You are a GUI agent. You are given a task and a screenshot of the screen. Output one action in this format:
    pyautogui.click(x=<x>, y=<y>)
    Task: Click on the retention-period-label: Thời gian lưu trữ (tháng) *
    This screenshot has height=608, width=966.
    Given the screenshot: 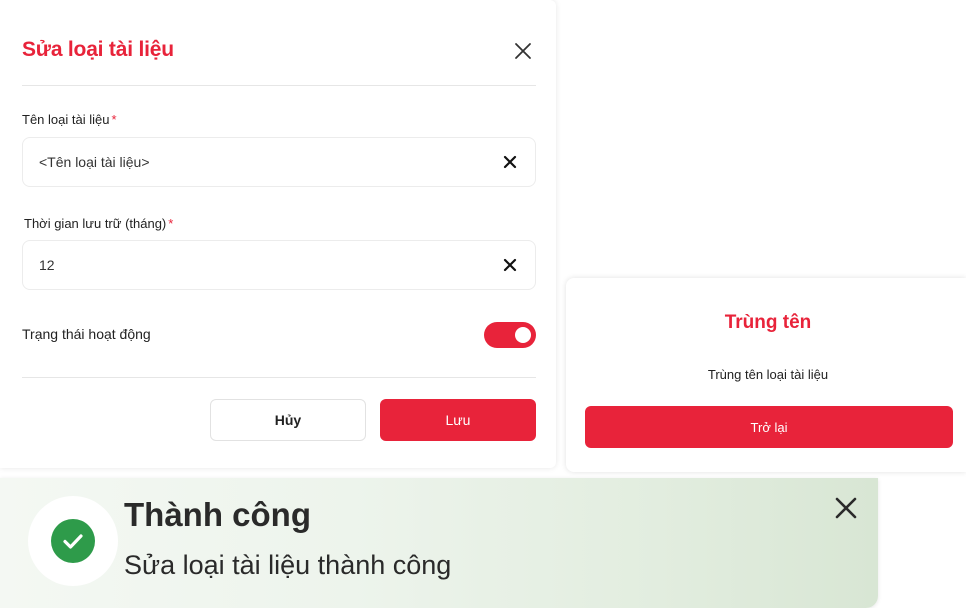 What is the action you would take?
    pyautogui.click(x=99, y=223)
    